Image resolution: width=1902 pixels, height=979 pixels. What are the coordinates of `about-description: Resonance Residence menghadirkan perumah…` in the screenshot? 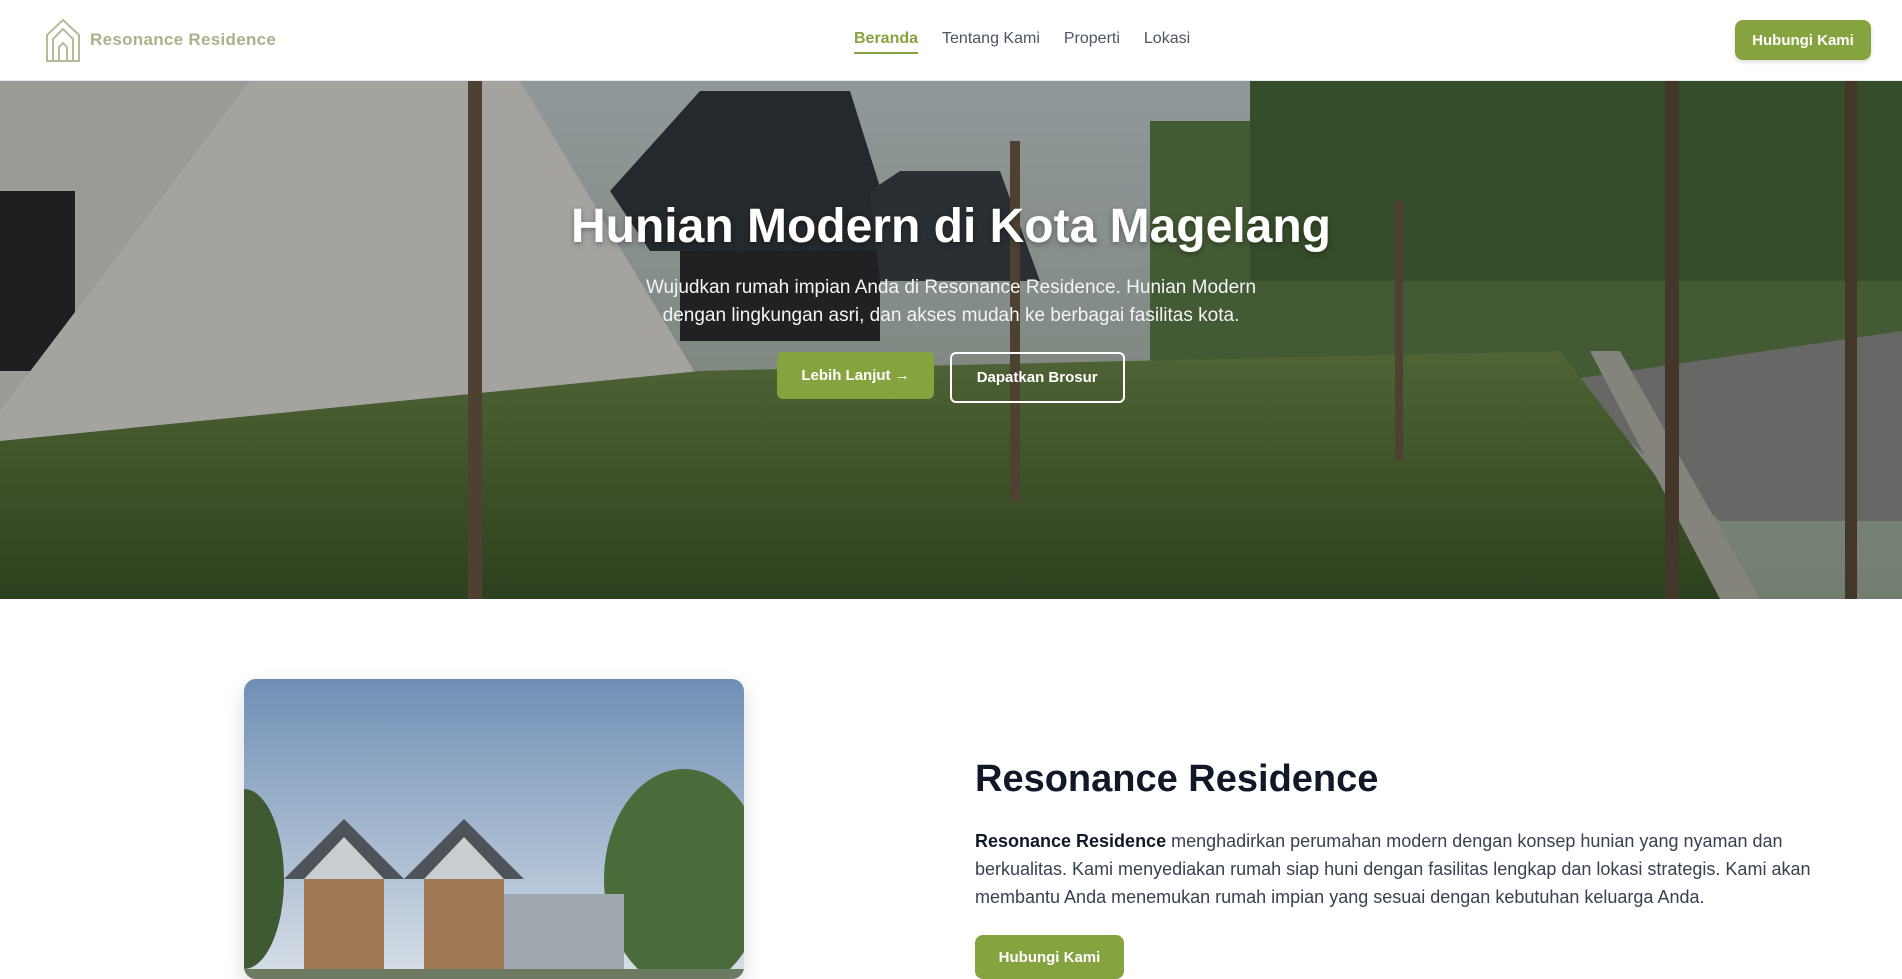 It's located at (1395, 869).